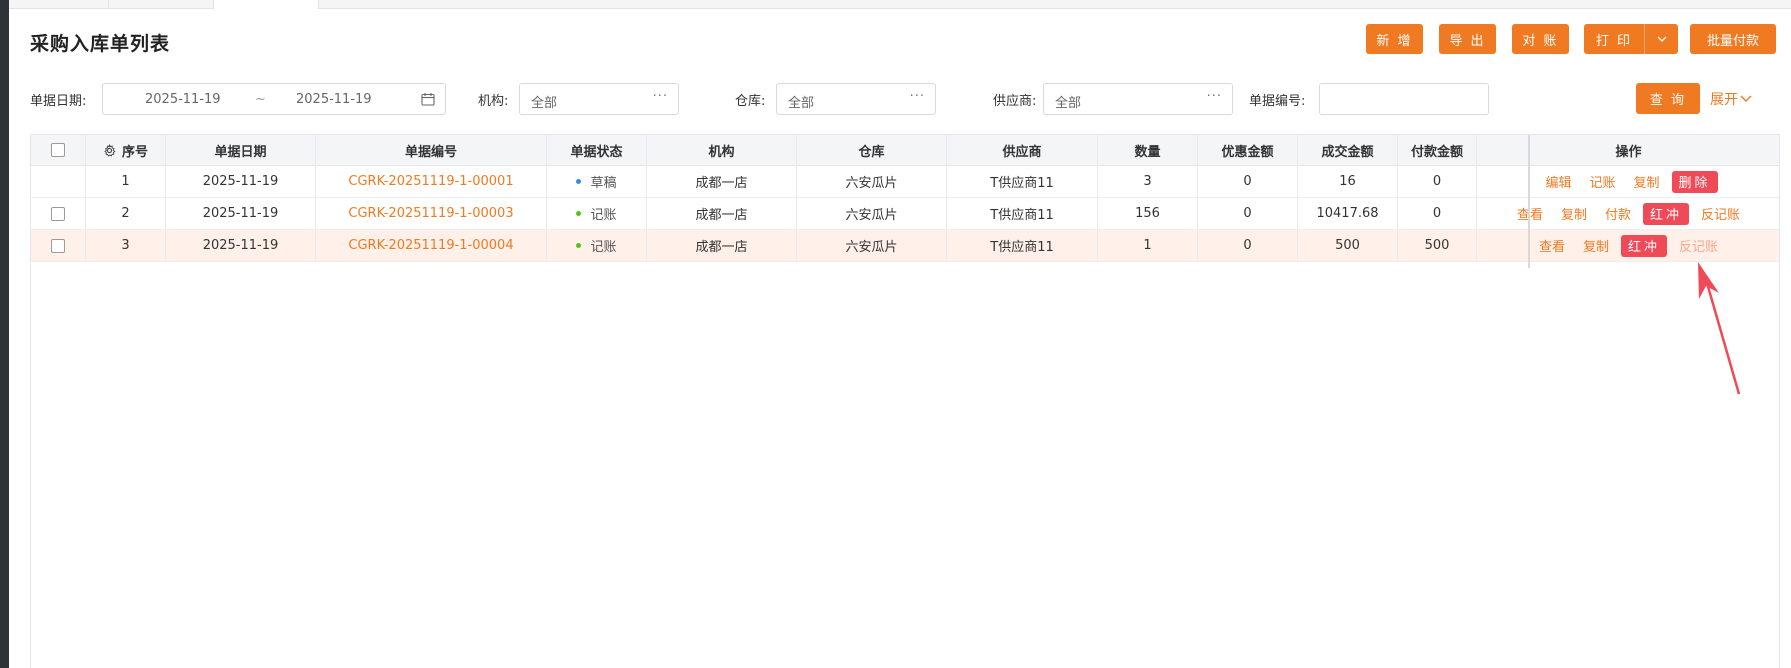 The width and height of the screenshot is (1791, 668). I want to click on date-start: 2025-11-19, so click(183, 99).